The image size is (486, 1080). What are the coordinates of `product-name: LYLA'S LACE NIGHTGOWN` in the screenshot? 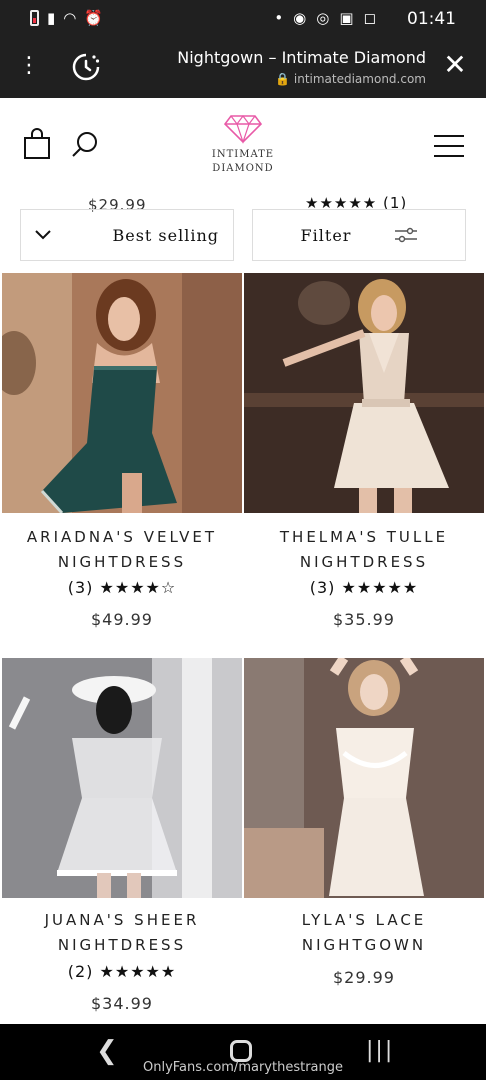 It's located at (364, 933).